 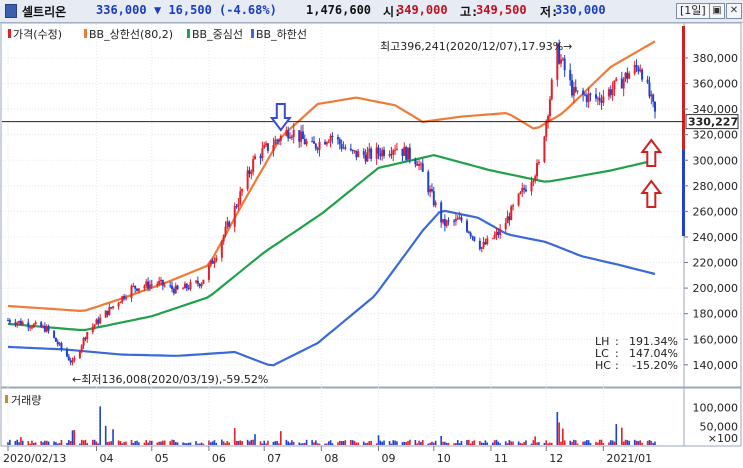 I want to click on y-tick-label: 320,000, so click(x=716, y=135).